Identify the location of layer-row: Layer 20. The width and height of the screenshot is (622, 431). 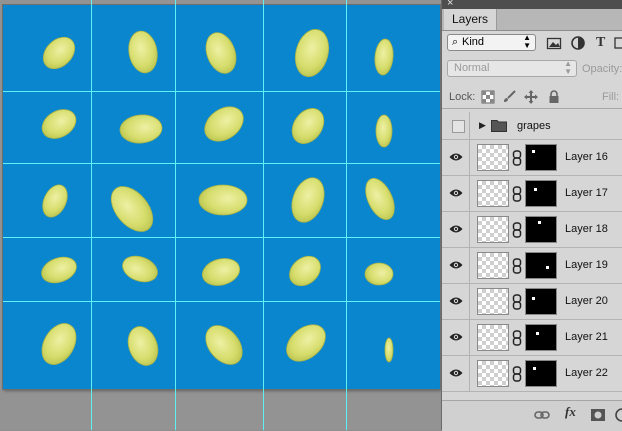
(532, 302).